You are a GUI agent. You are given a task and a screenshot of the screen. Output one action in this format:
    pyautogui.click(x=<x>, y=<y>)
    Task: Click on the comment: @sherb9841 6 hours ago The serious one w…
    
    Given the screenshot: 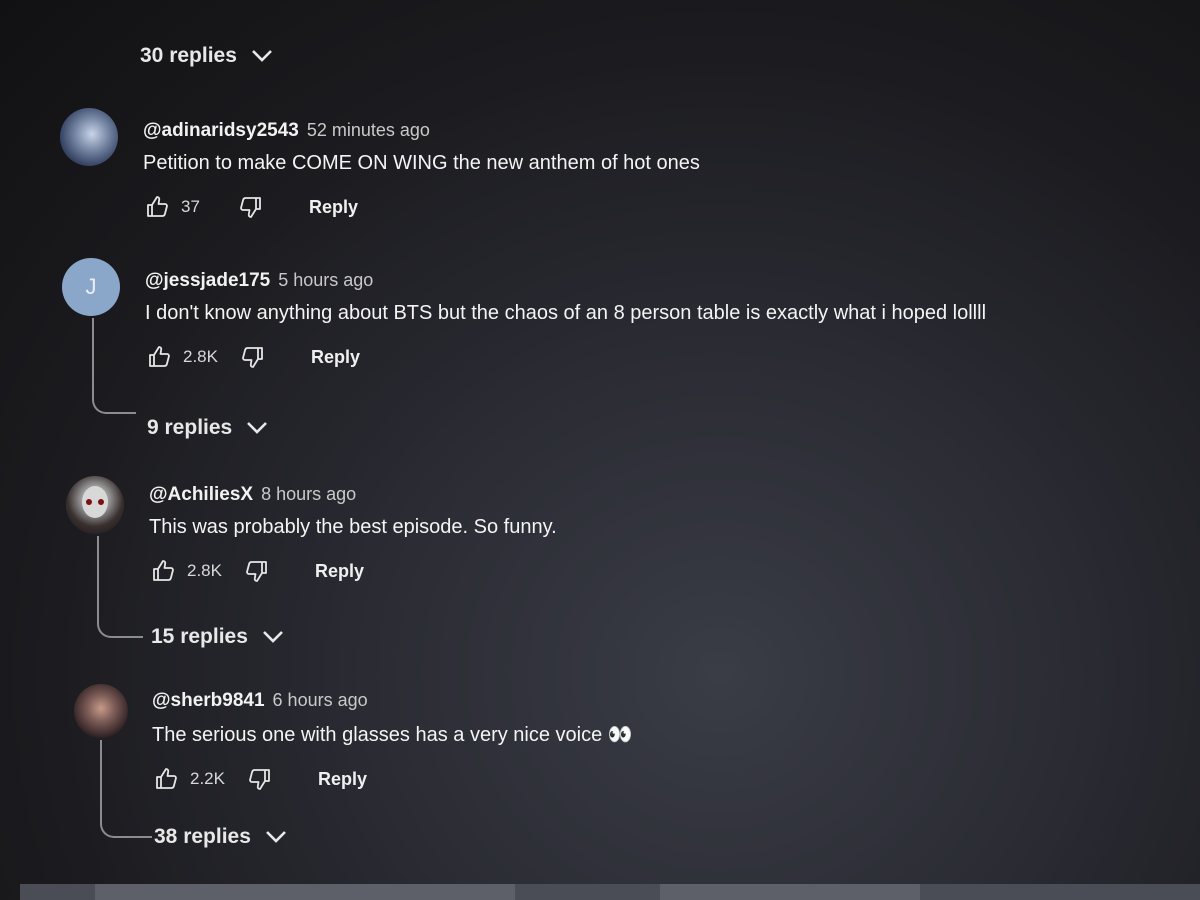 What is the action you would take?
    pyautogui.click(x=392, y=740)
    